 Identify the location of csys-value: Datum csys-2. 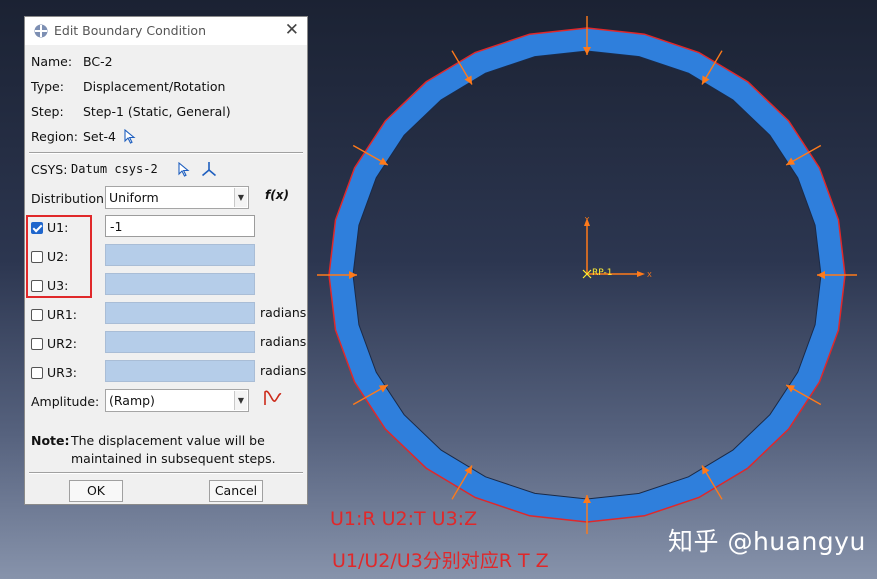
(114, 169).